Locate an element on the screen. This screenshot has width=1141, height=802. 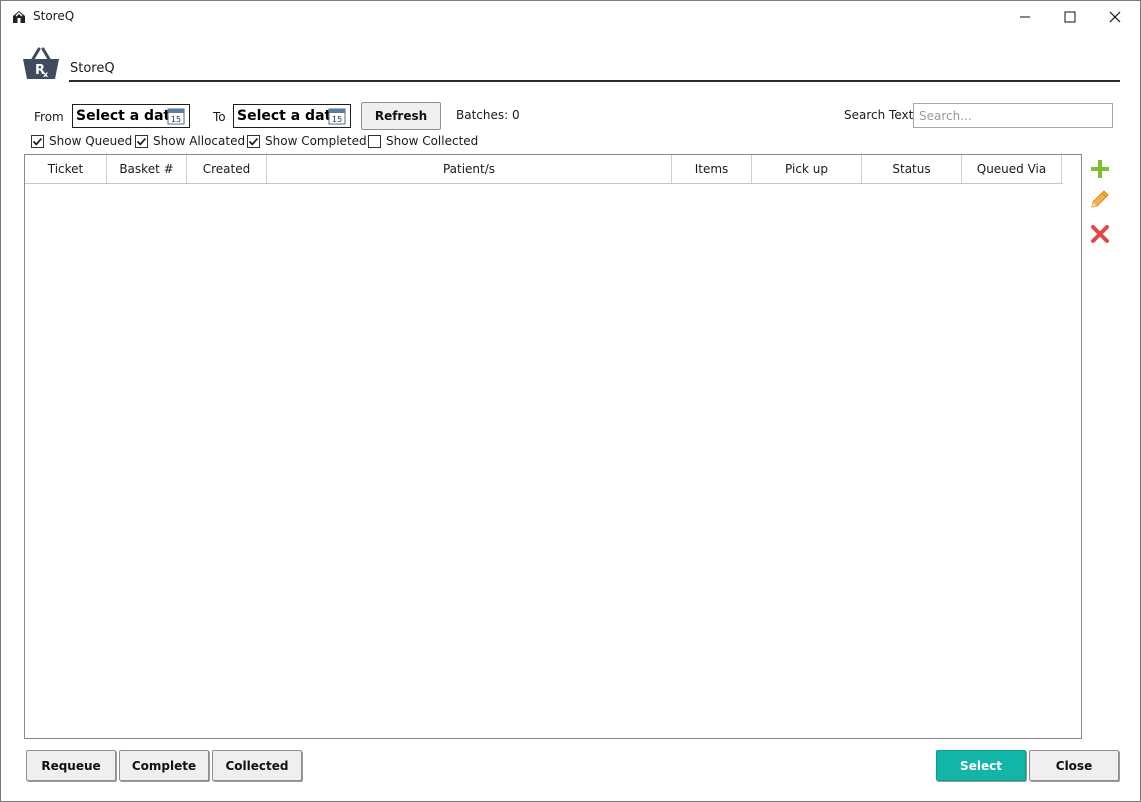
plus-icon is located at coordinates (1100, 169).